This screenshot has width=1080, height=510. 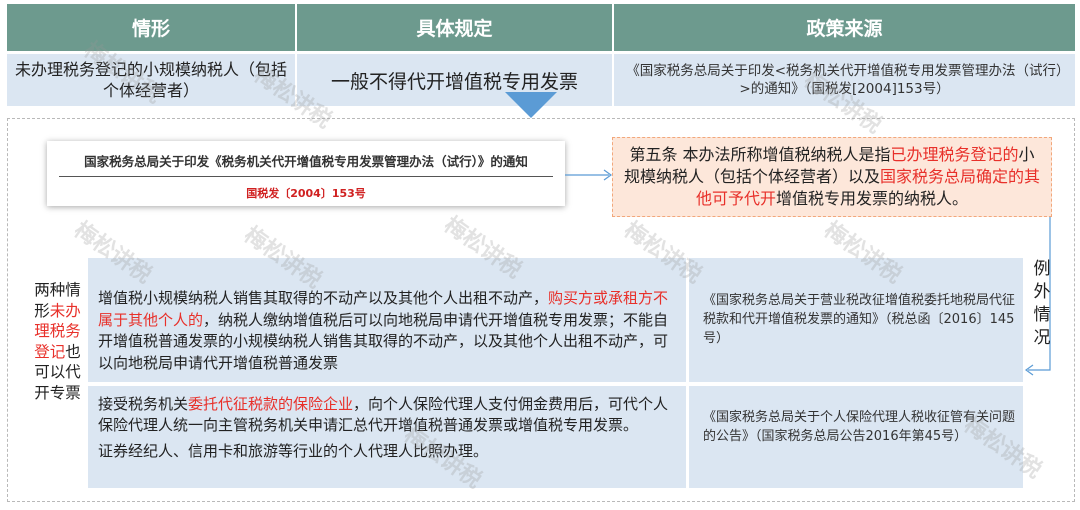 I want to click on notice-title: 国家税务总局关于印发《税务机关代开增值税专用发票管理办法（试行）》的通知, so click(x=306, y=161).